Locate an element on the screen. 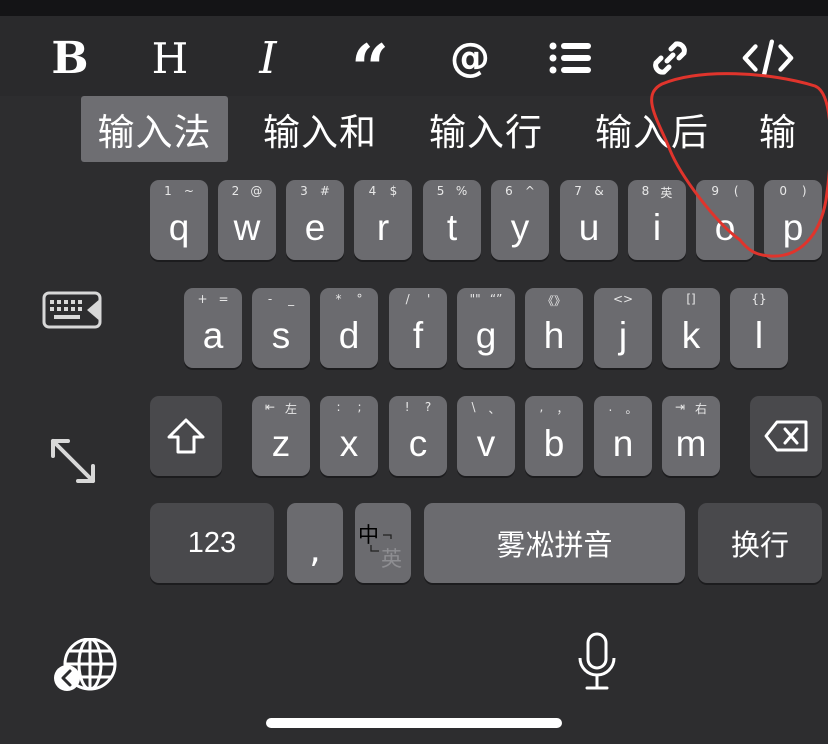 The height and width of the screenshot is (744, 828). link-icon is located at coordinates (670, 58).